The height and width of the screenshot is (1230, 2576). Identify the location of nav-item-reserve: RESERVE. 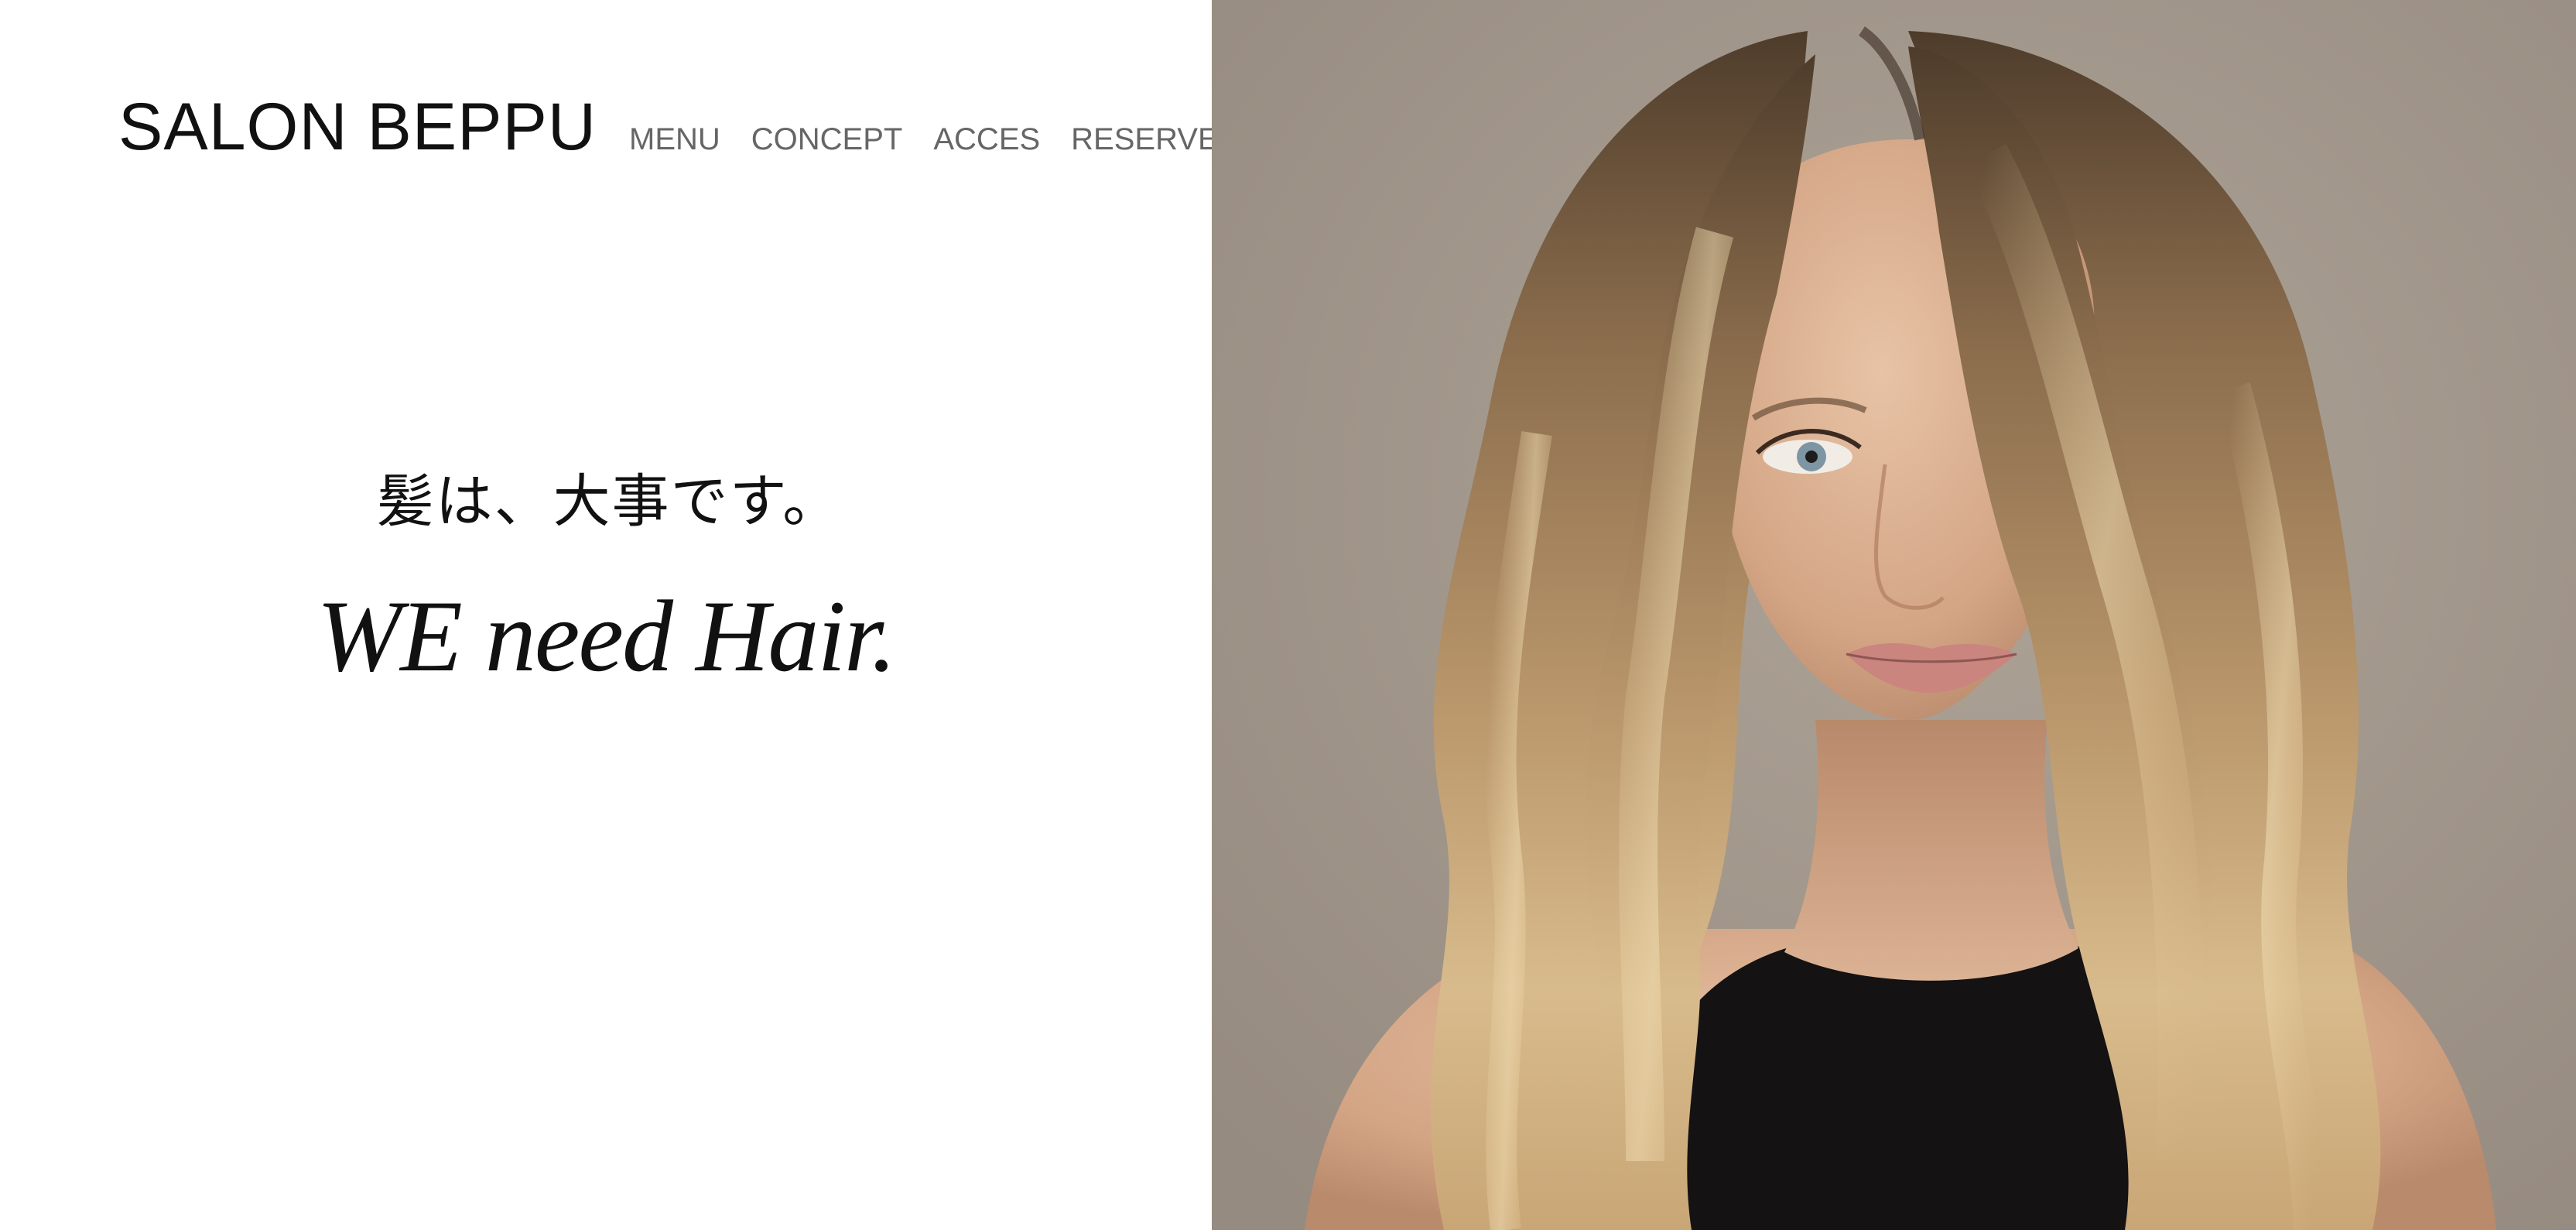
(1145, 139).